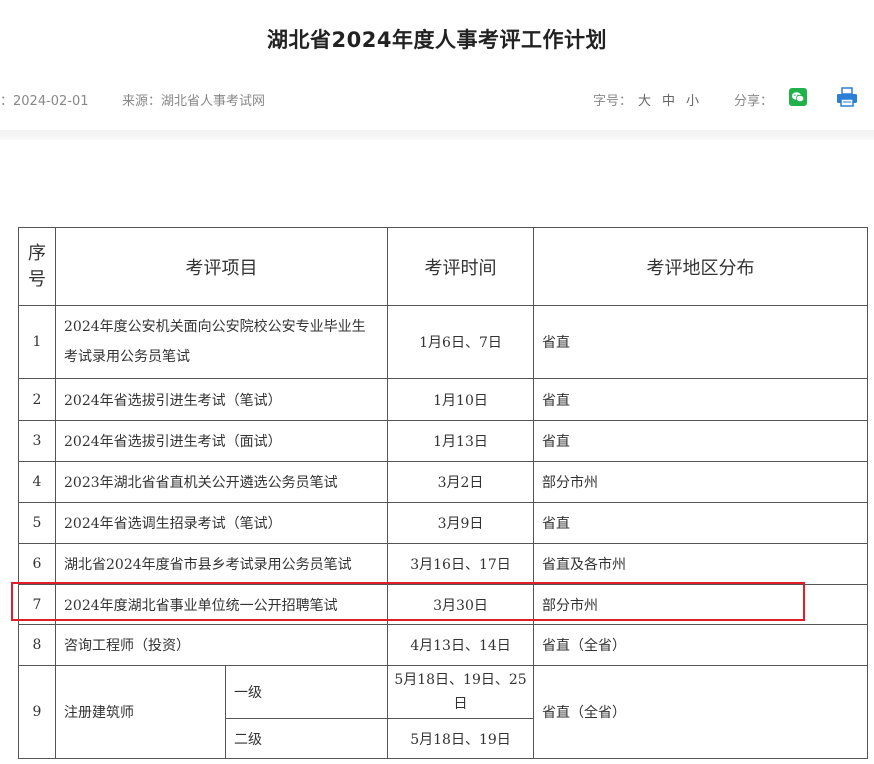 The width and height of the screenshot is (874, 764). I want to click on article-meta-bar: ：2024-02-01 来源：湖北省人事考试网 字号： 大 中 小 分享：, so click(437, 98).